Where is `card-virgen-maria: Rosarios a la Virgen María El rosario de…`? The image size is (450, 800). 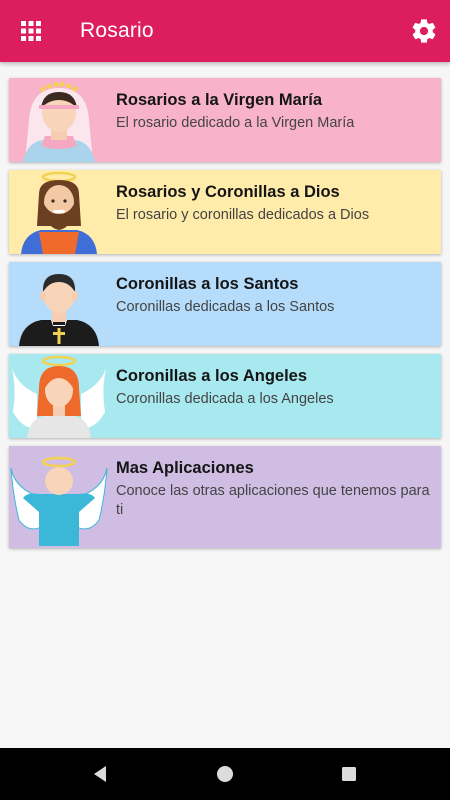 card-virgen-maria: Rosarios a la Virgen María El rosario de… is located at coordinates (225, 120).